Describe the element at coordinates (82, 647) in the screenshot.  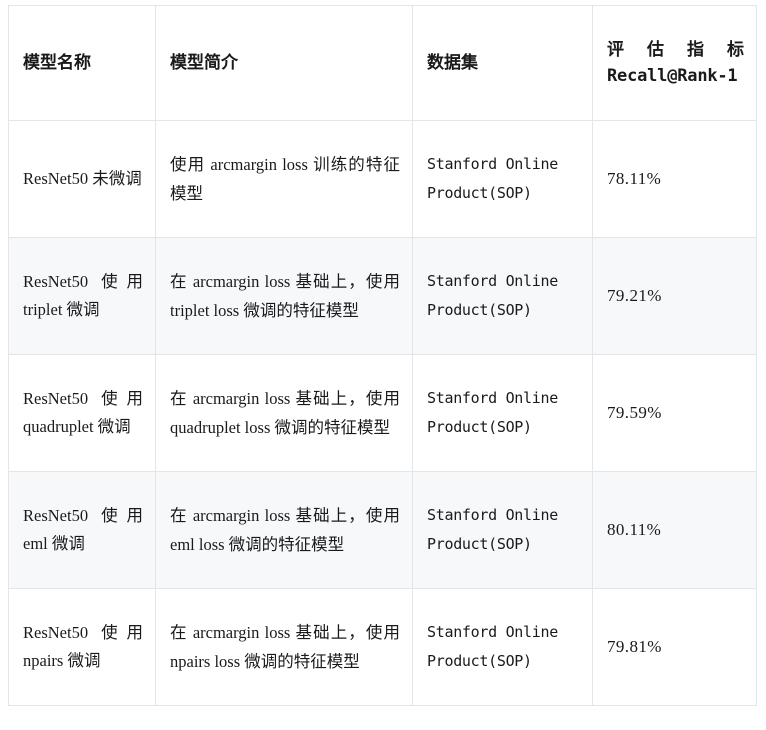
I see `cell-model-name: ResNet50 使用 npairs 微调` at that location.